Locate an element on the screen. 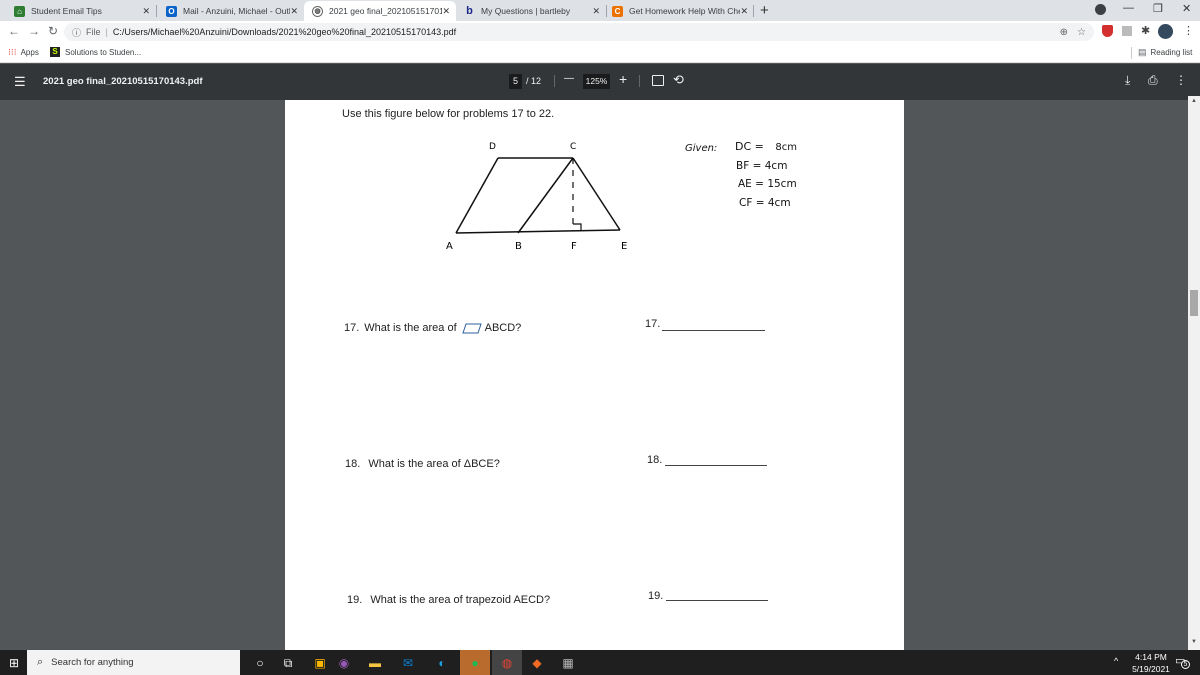  bookmark-star-icon: ☆ is located at coordinates (1081, 32).